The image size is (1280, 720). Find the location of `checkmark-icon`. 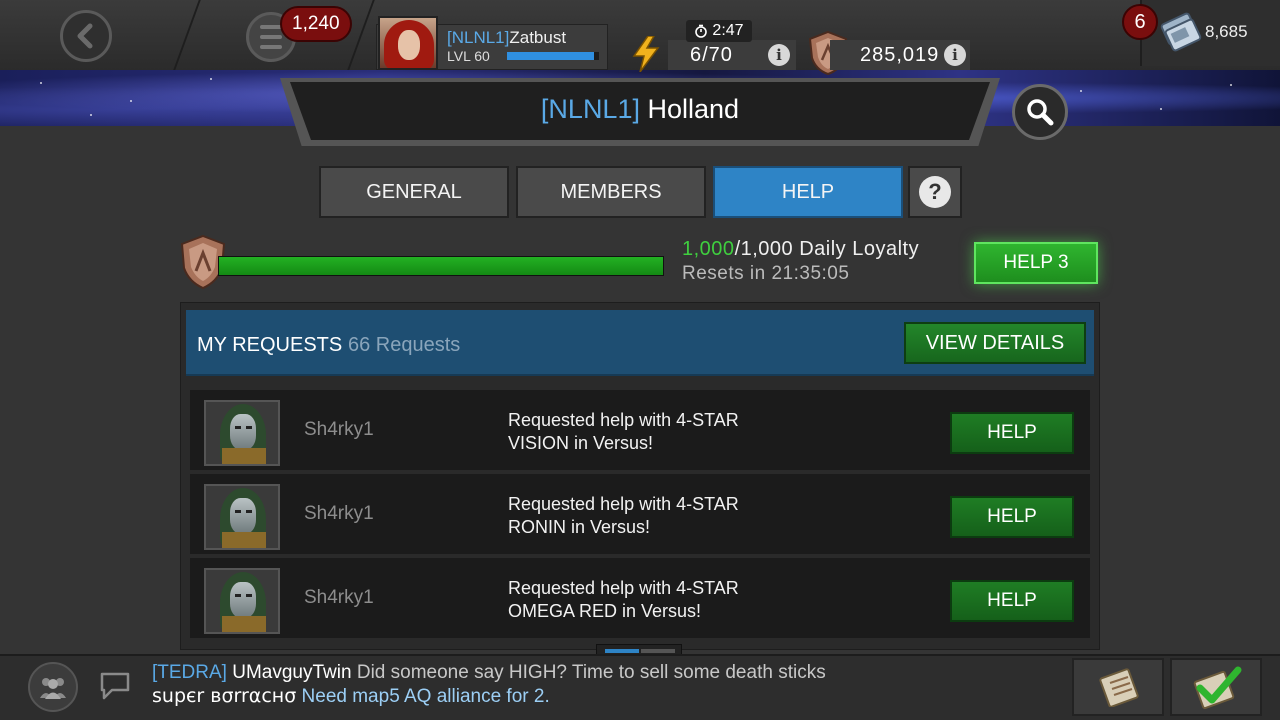

checkmark-icon is located at coordinates (1217, 688).